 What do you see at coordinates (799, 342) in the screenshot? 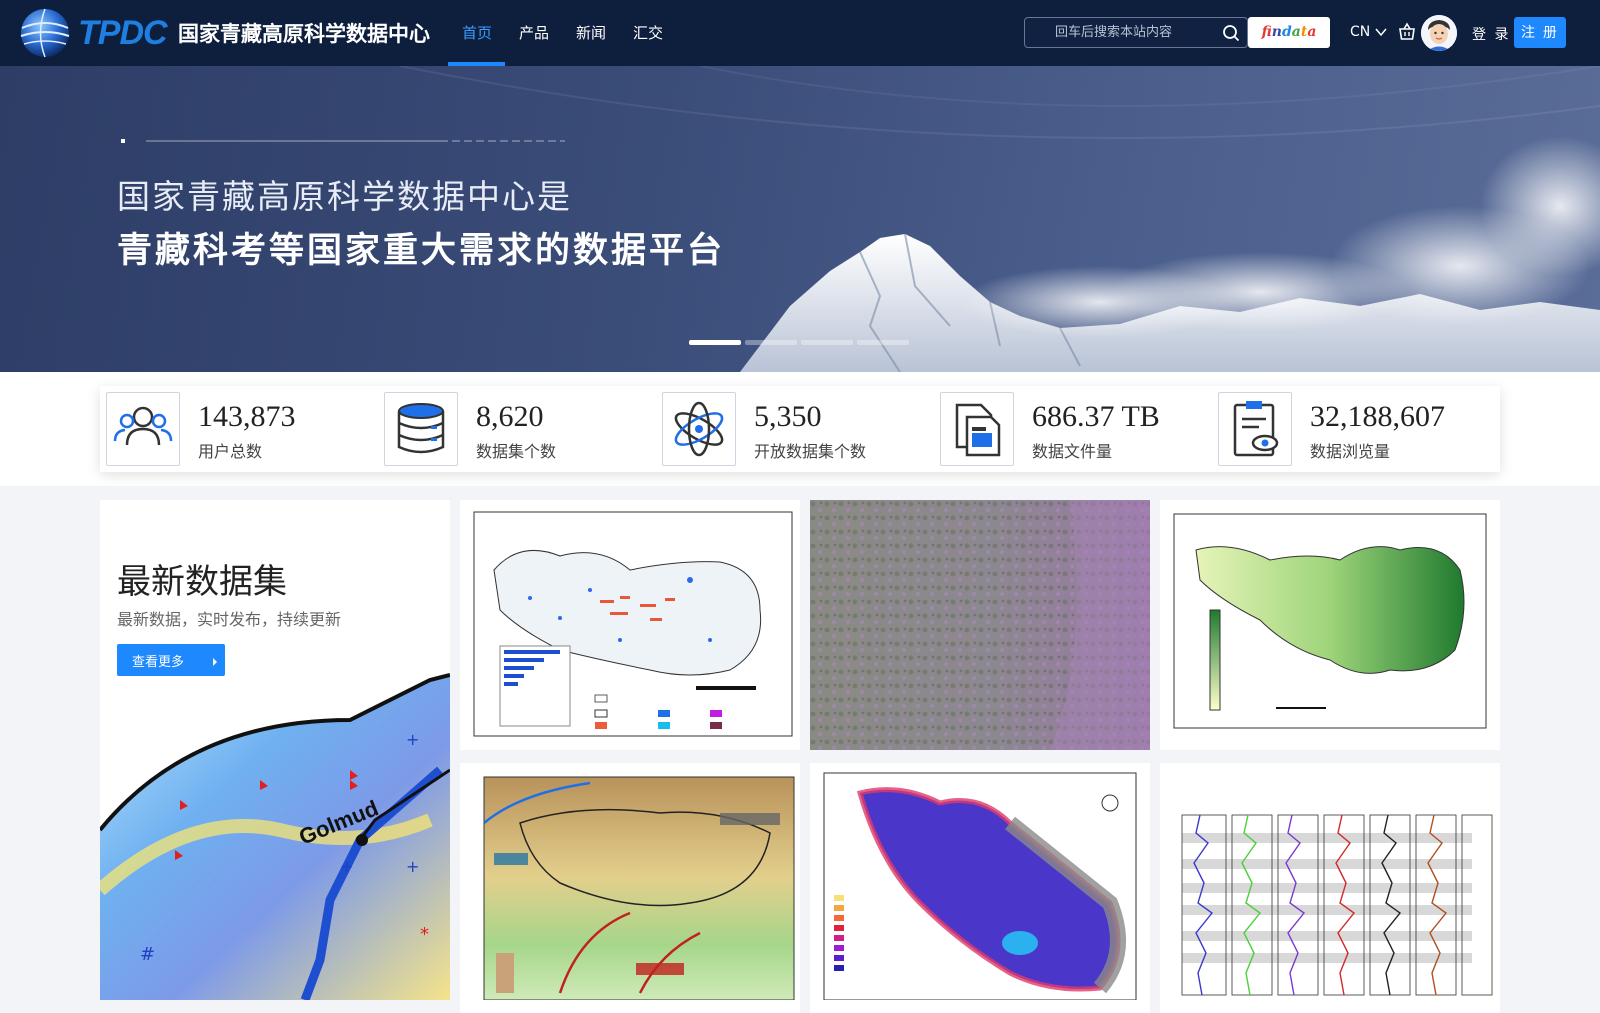
I see `carousel-indicators` at bounding box center [799, 342].